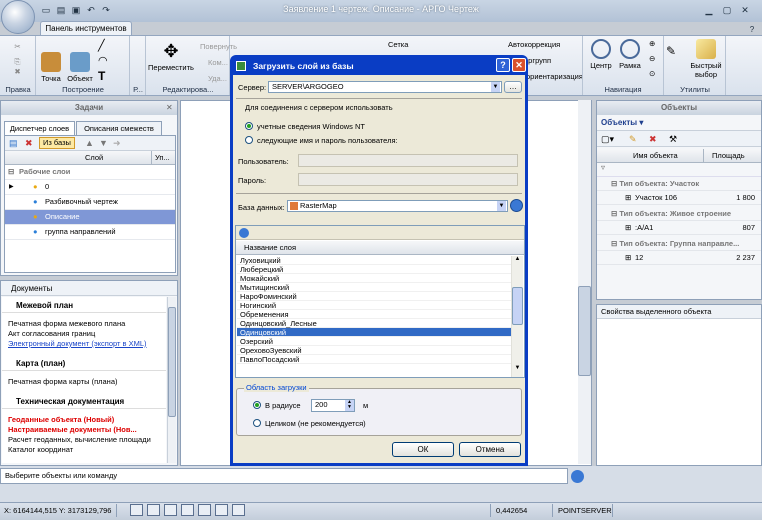  Describe the element at coordinates (408, 179) in the screenshot. I see `password-field` at that location.